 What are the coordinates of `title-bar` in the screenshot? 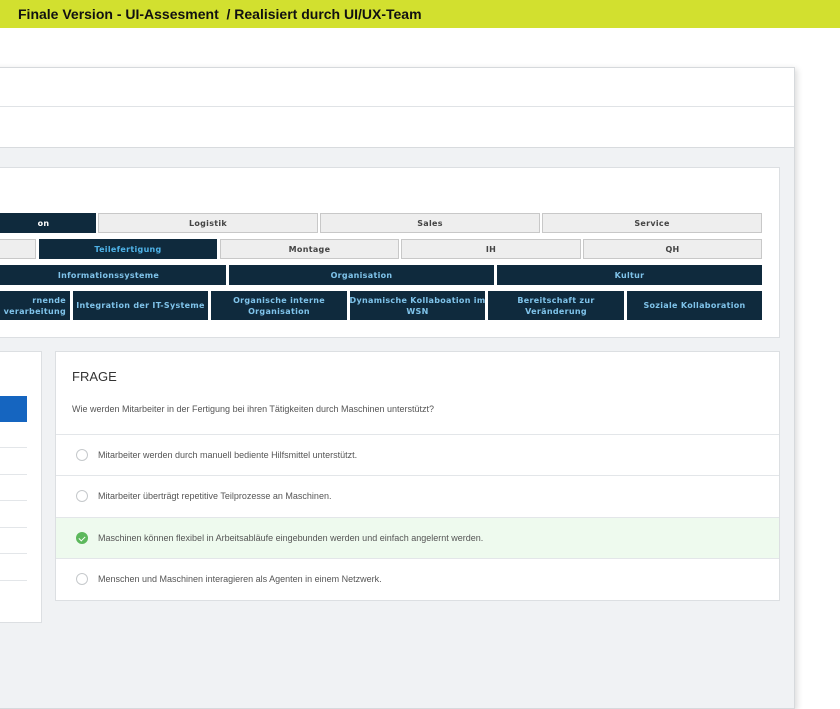 It's located at (397, 87).